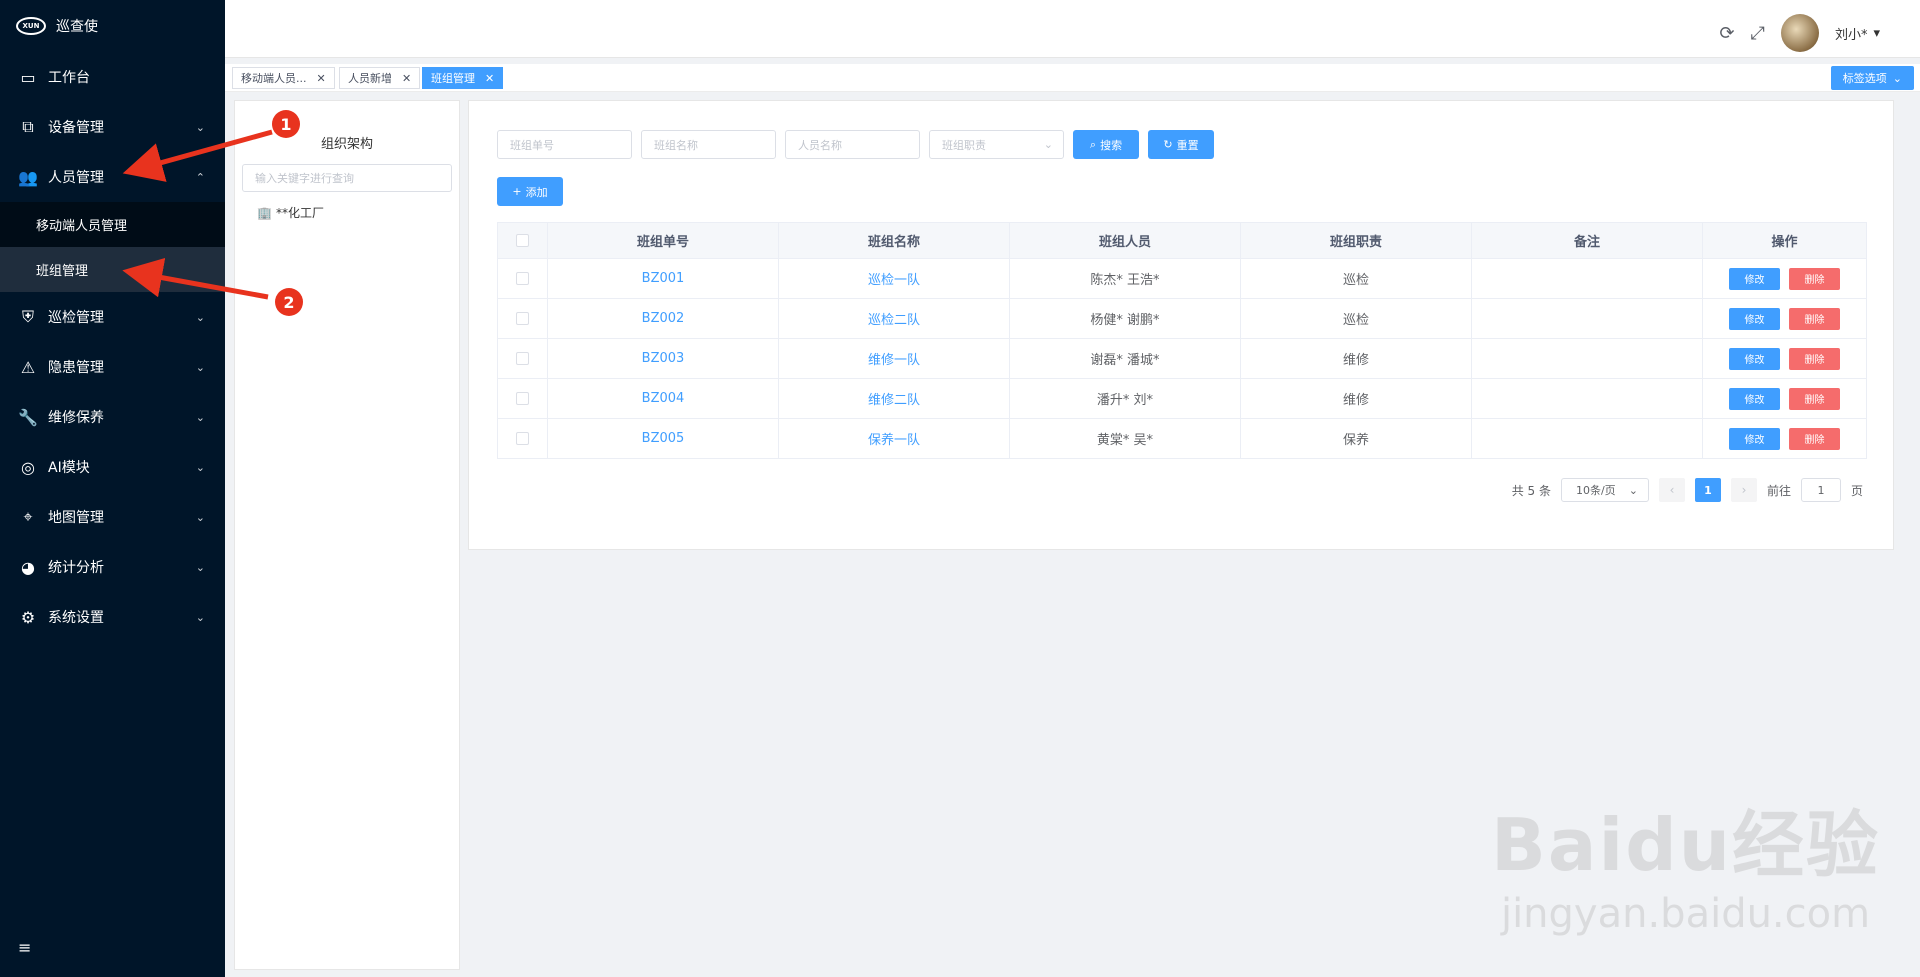 The height and width of the screenshot is (977, 1920). I want to click on team-name-link: 保养一队, so click(894, 438).